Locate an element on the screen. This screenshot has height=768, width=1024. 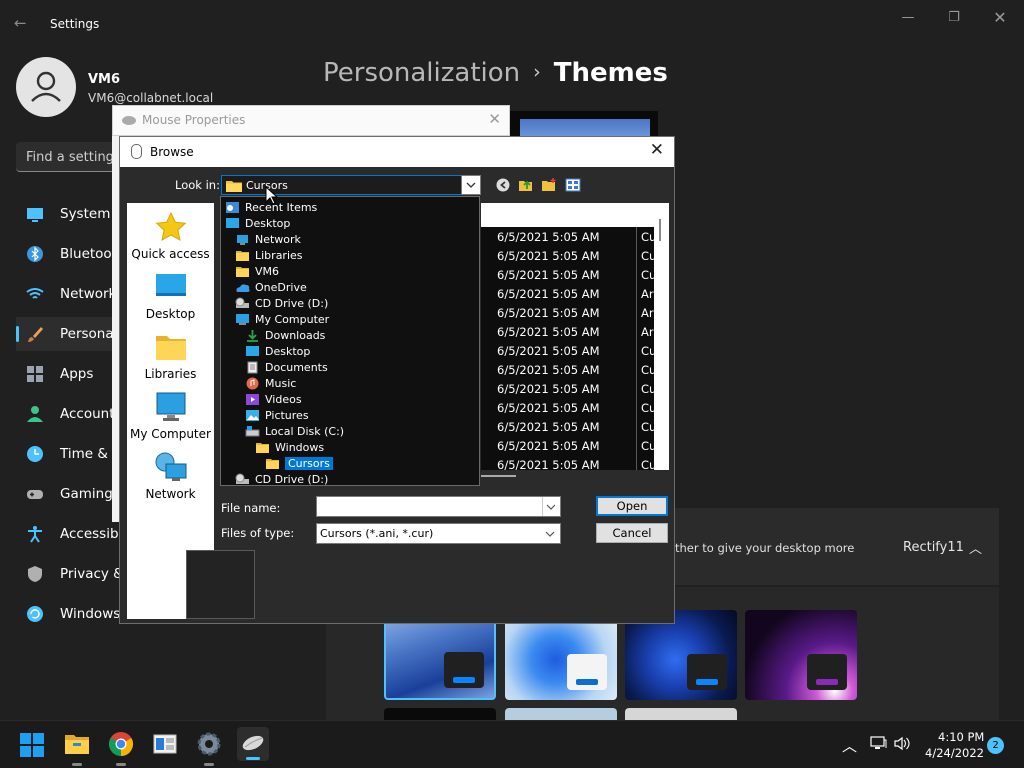
dropdown-item: Pictures is located at coordinates (277, 415).